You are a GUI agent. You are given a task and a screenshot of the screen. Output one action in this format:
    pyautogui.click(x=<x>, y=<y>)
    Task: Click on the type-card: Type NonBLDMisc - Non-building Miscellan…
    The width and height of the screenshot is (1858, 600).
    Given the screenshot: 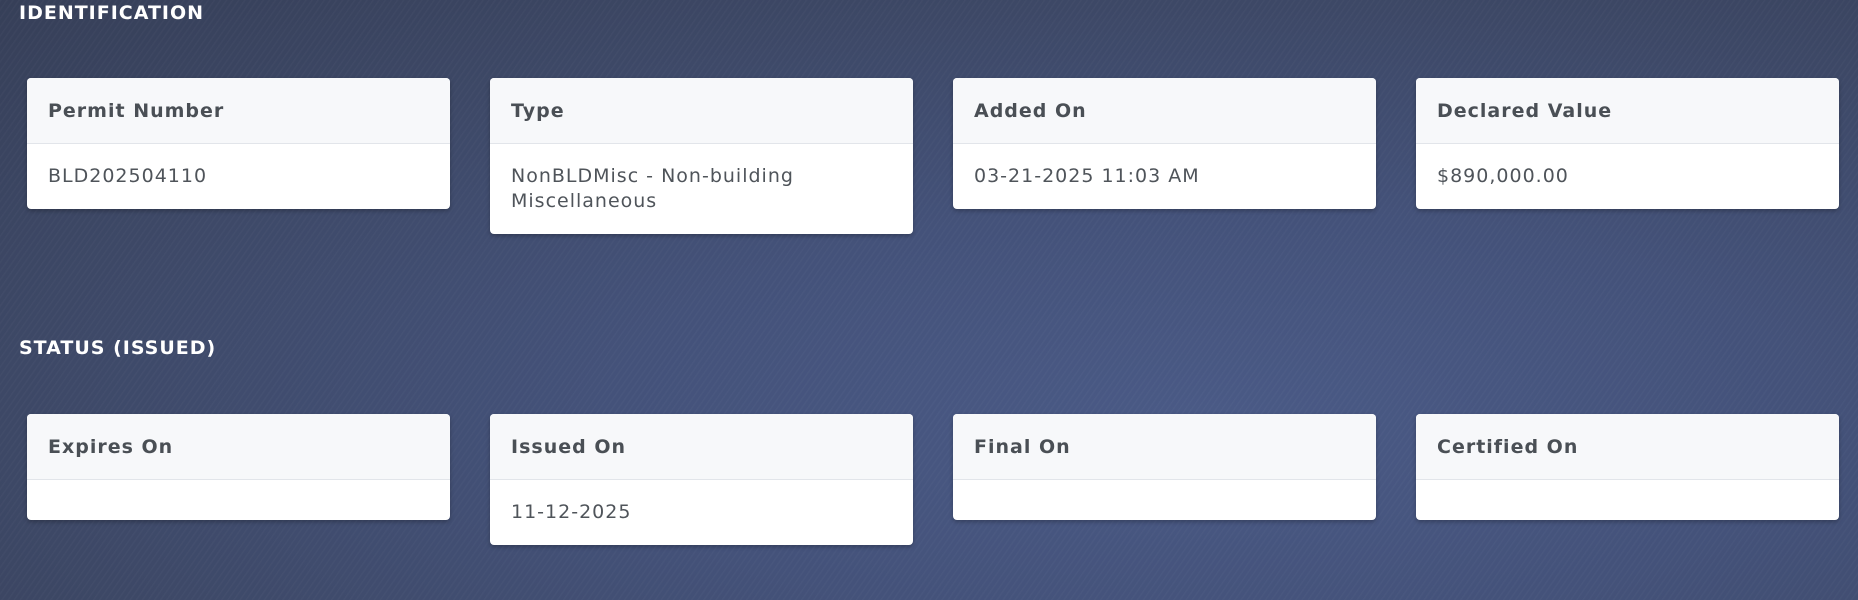 What is the action you would take?
    pyautogui.click(x=701, y=156)
    